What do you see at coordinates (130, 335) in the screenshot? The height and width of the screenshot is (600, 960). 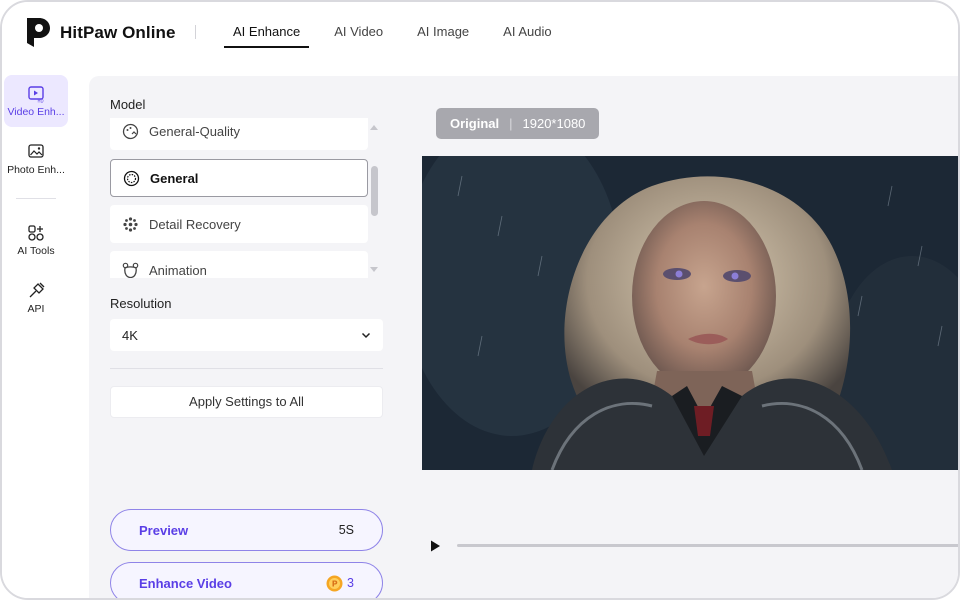 I see `resolution-value: 4K` at bounding box center [130, 335].